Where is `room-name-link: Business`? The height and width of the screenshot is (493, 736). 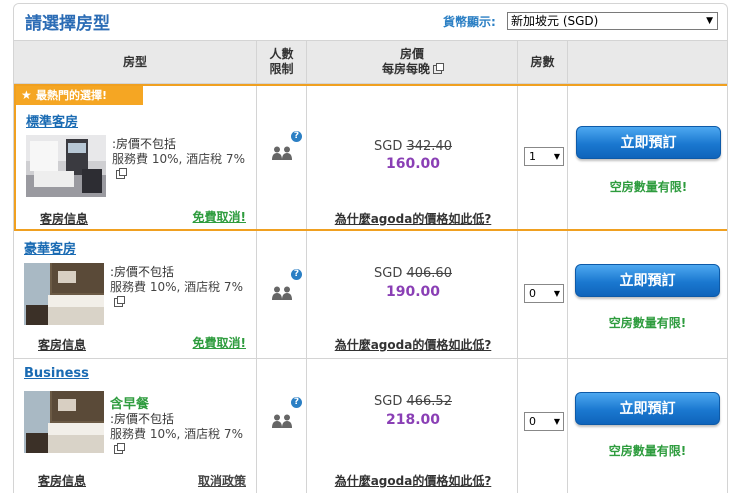 room-name-link: Business is located at coordinates (56, 373).